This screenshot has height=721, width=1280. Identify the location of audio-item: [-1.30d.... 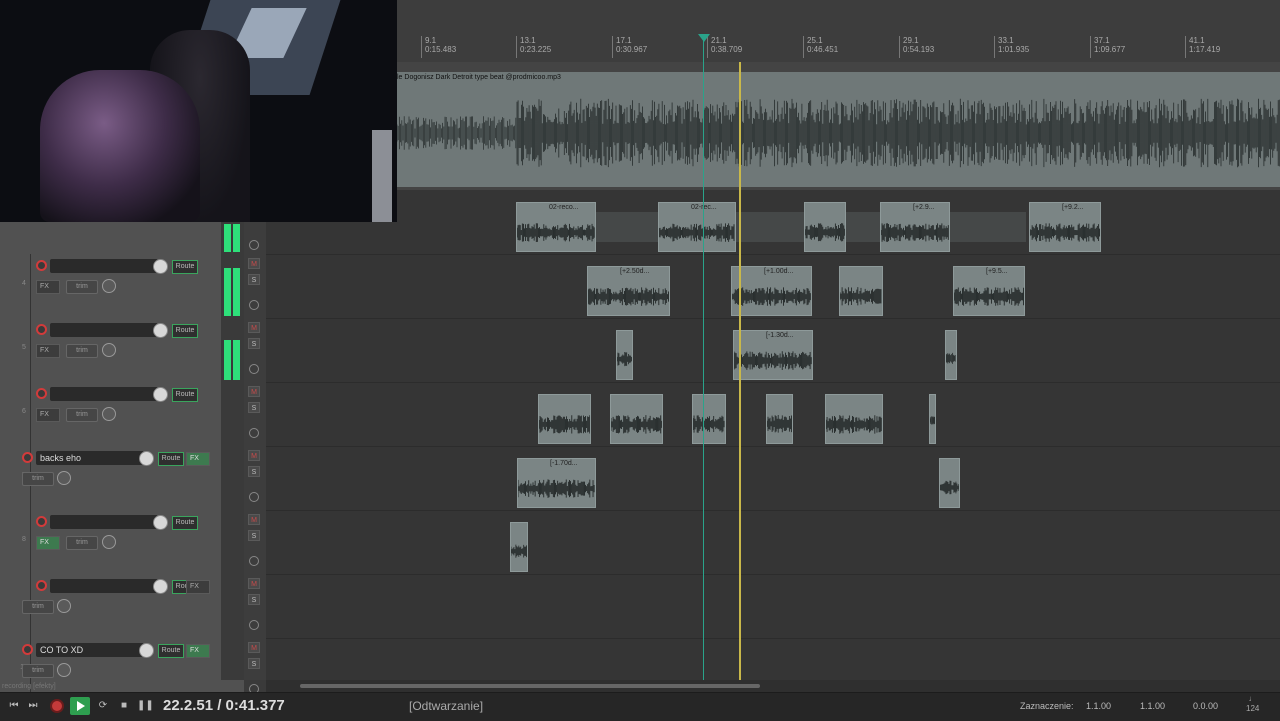
(773, 355).